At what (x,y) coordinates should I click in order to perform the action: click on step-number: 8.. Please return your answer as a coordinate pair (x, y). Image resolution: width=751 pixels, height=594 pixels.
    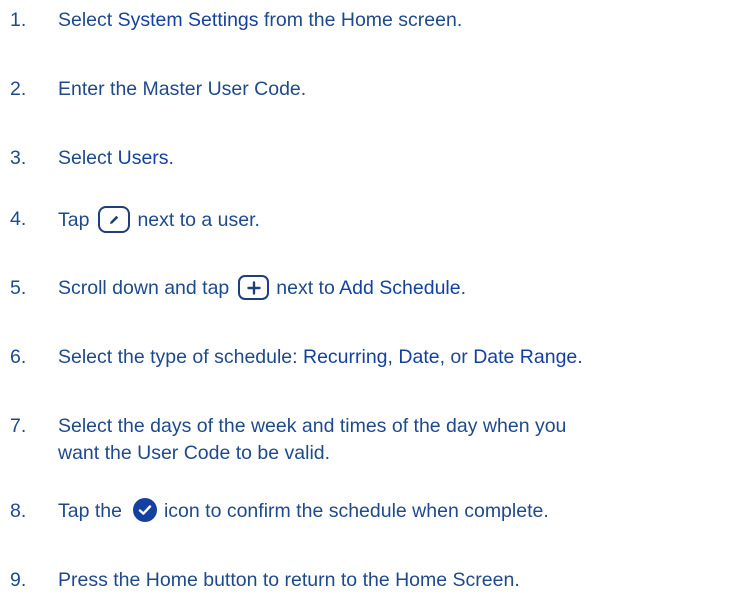
    Looking at the image, I should click on (18, 511).